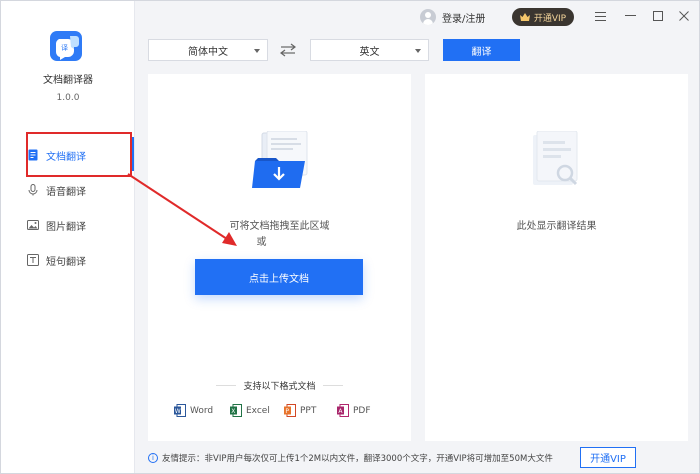 This screenshot has height=474, width=700. Describe the element at coordinates (464, 19) in the screenshot. I see `login-register-label: 登录/注册` at that location.